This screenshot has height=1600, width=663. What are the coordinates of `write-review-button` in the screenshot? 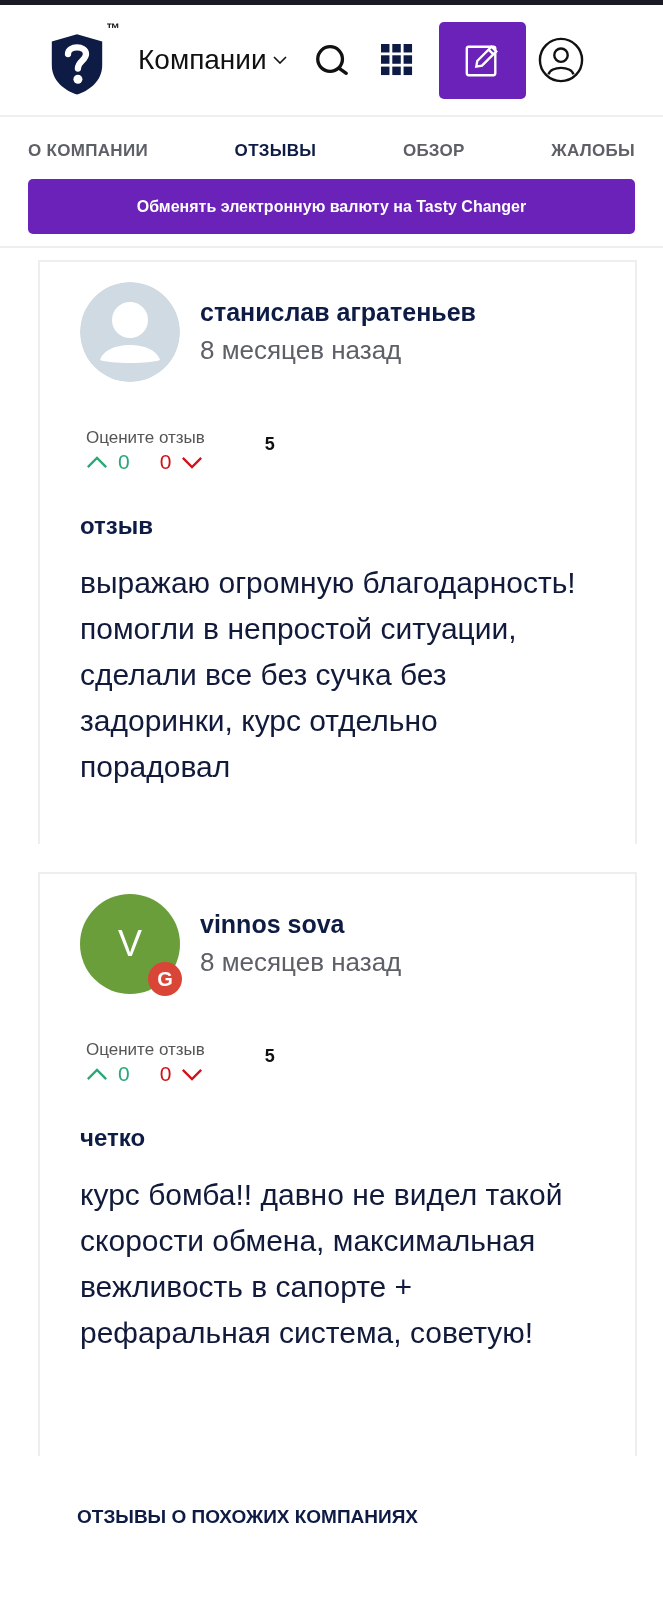 It's located at (482, 60).